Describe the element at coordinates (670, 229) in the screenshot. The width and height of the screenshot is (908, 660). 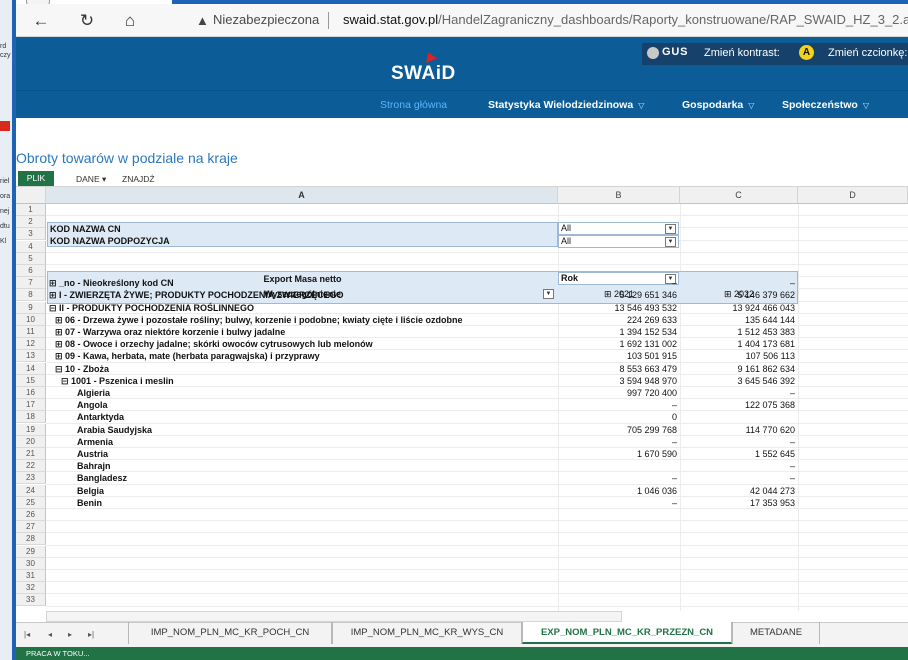
I see `dropdown-arrow-icon: ▼` at that location.